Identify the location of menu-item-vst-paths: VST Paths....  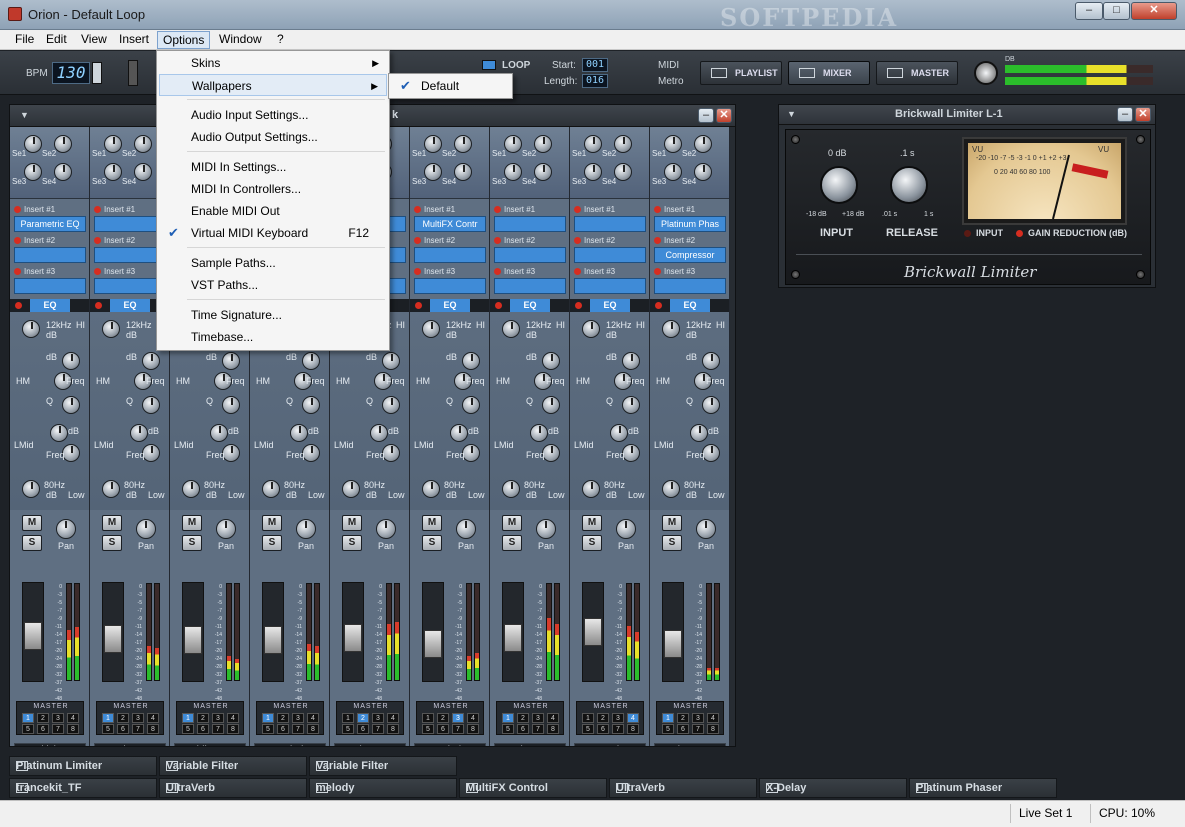
(273, 285).